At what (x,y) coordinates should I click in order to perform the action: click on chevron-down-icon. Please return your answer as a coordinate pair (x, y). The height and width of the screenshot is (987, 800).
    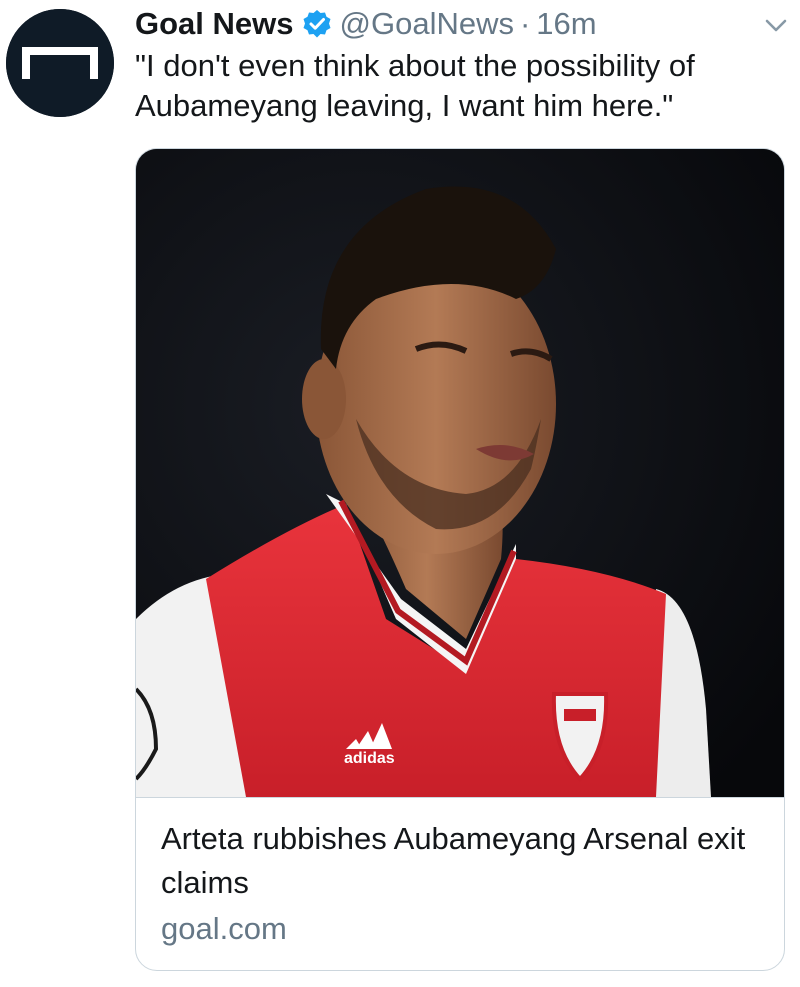
    Looking at the image, I should click on (776, 26).